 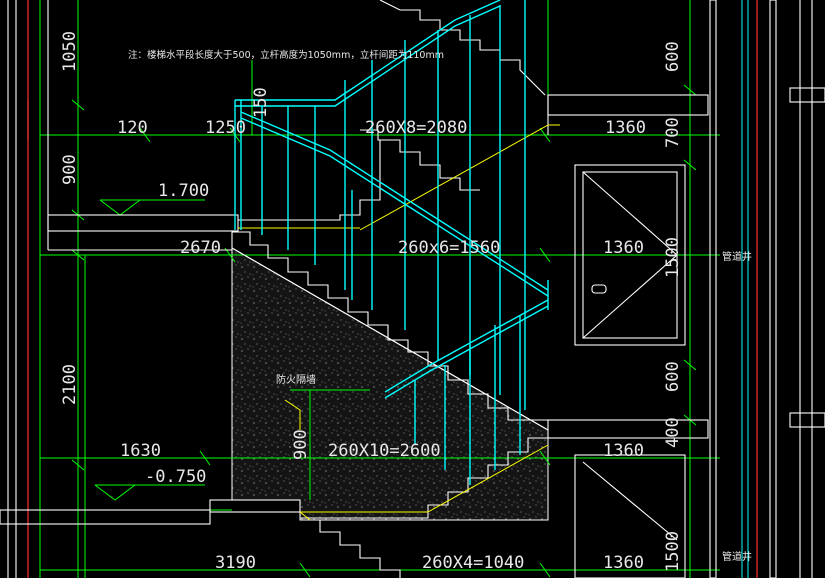 I want to click on dim-run-mid: 260x6=1560, so click(x=449, y=248).